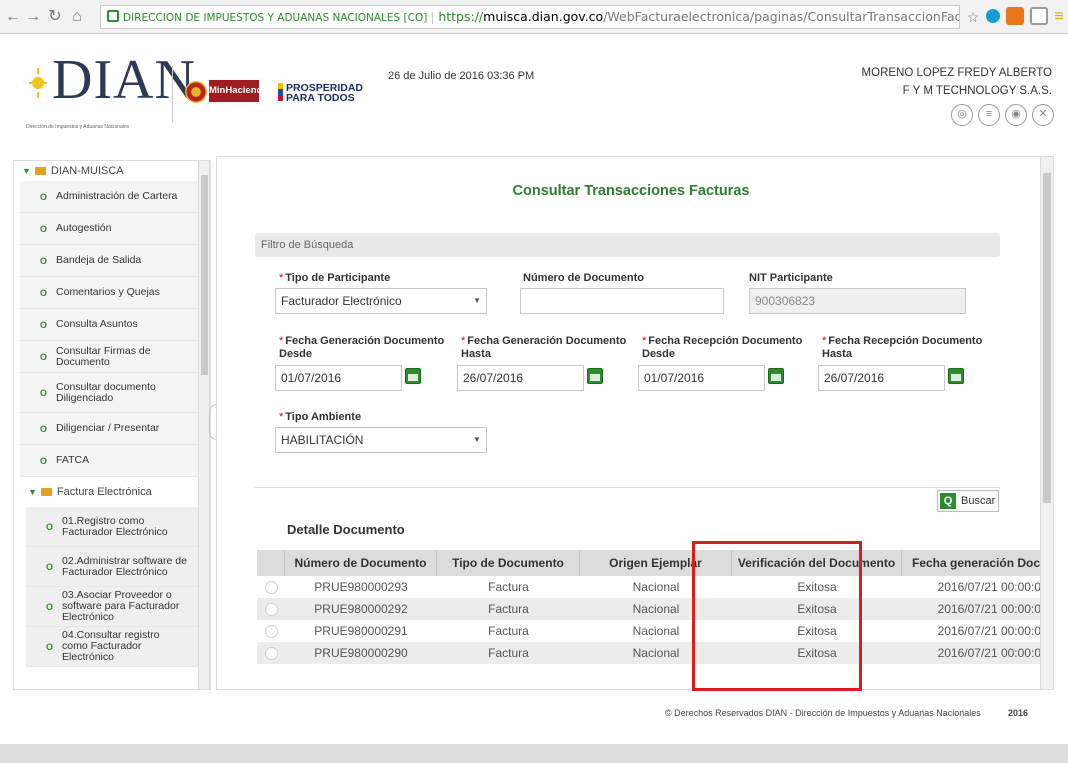 The image size is (1068, 763). Describe the element at coordinates (320, 417) in the screenshot. I see `tipo-ambiente-label: * Tipo Ambiente` at that location.